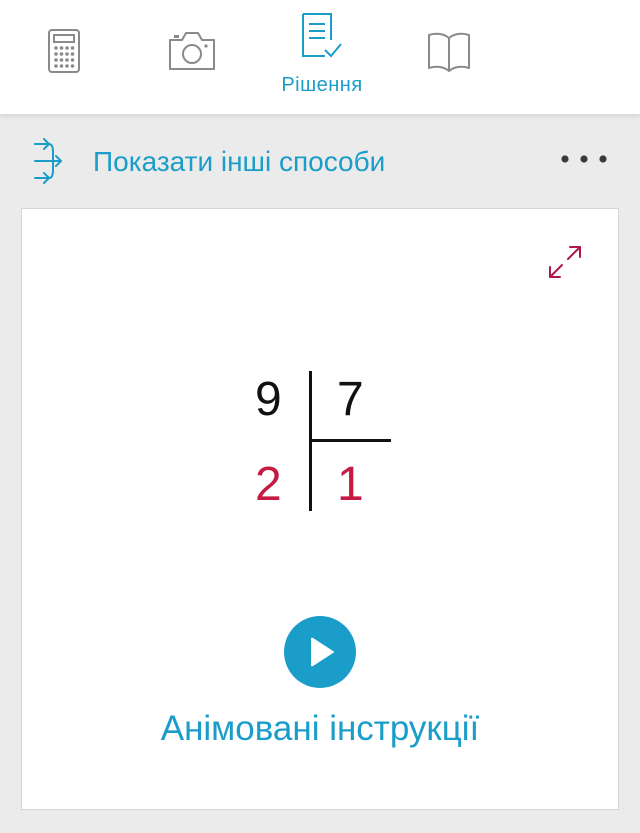 The image size is (640, 833). What do you see at coordinates (449, 52) in the screenshot?
I see `book-icon` at bounding box center [449, 52].